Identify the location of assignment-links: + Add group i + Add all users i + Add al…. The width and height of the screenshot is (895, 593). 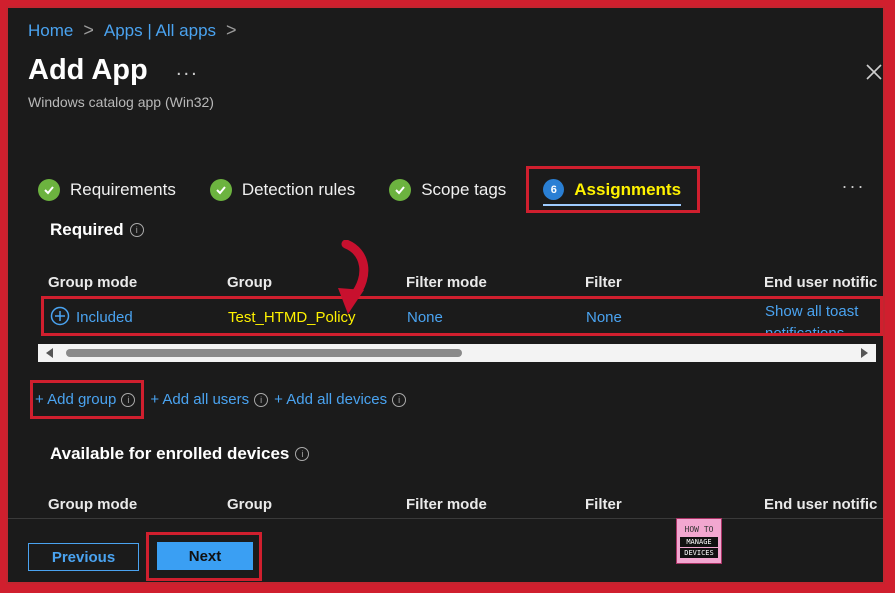
(221, 399).